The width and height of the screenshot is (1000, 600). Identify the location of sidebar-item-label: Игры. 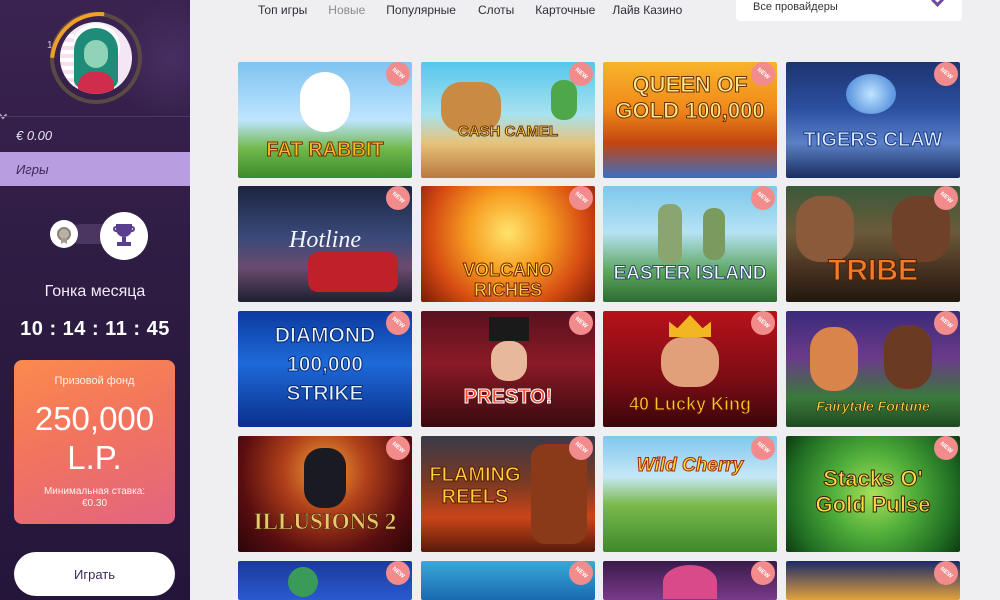
(32, 169).